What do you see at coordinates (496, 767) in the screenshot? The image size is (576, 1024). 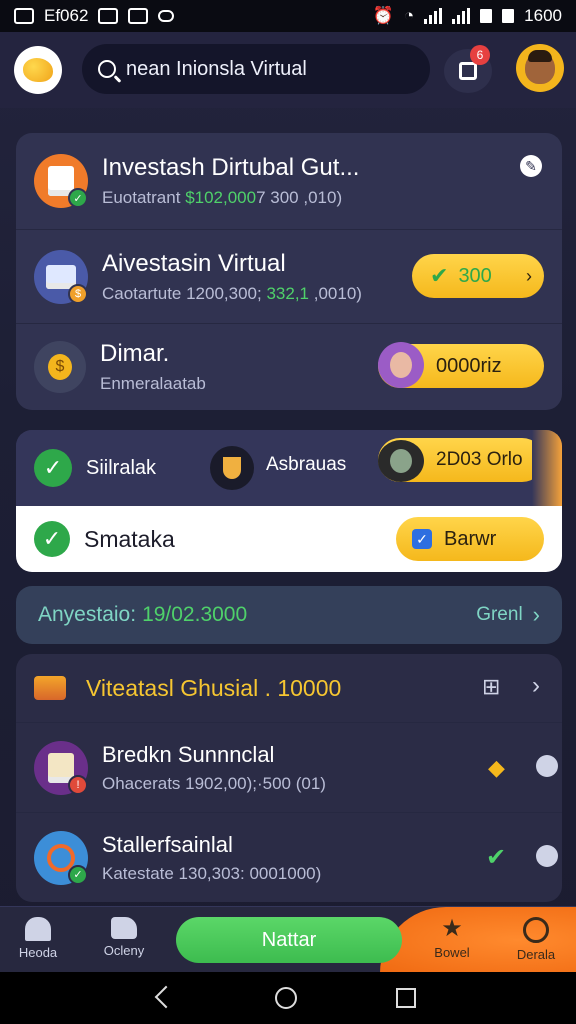 I see `shield-icon: ◆` at bounding box center [496, 767].